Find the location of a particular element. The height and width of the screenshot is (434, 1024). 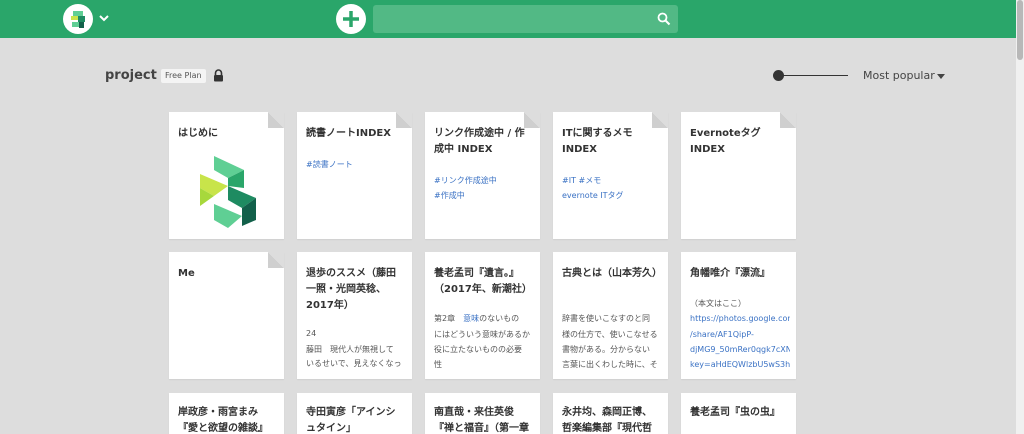

search-box is located at coordinates (525, 19).